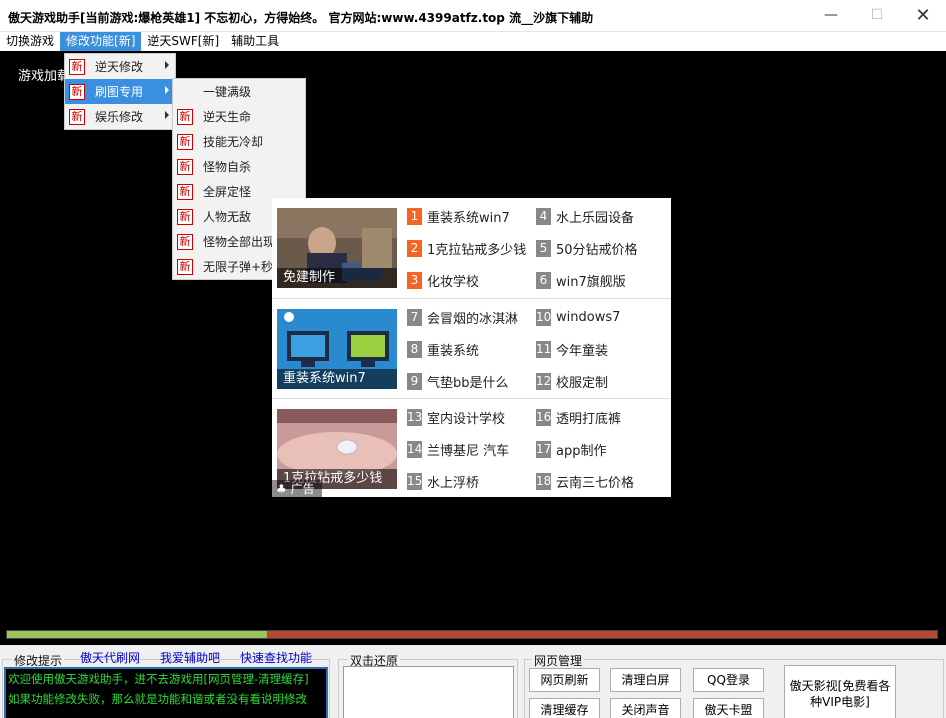  What do you see at coordinates (414, 248) in the screenshot?
I see `rank-number: 2` at bounding box center [414, 248].